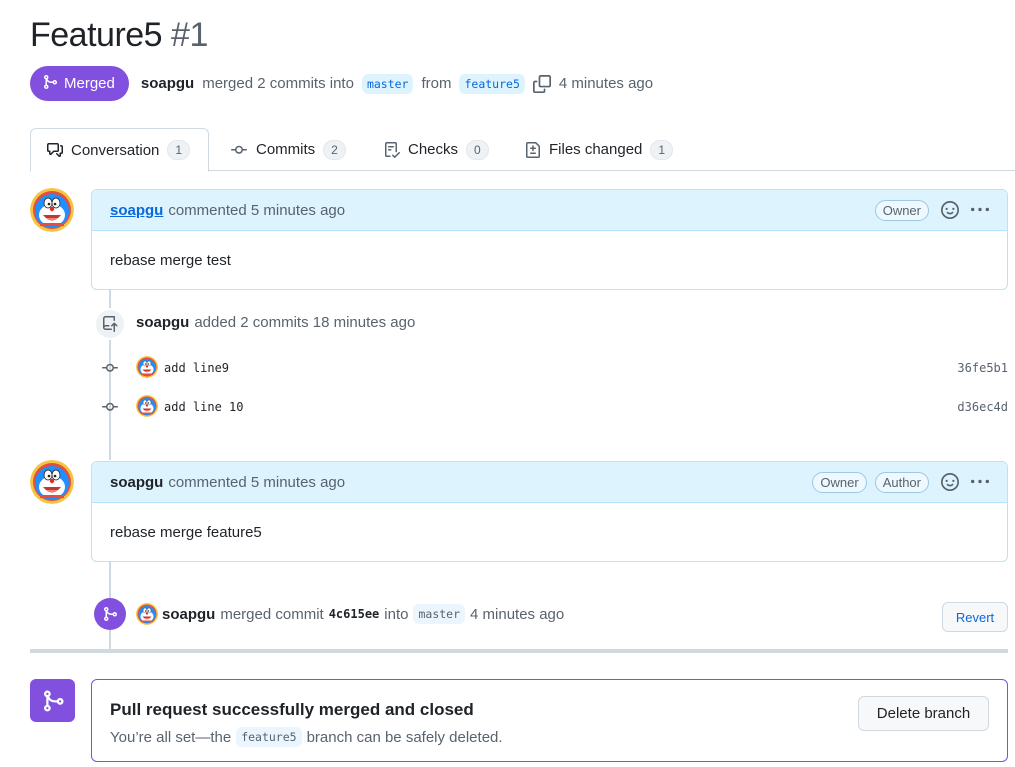  I want to click on tab-checks-count: 0, so click(477, 149).